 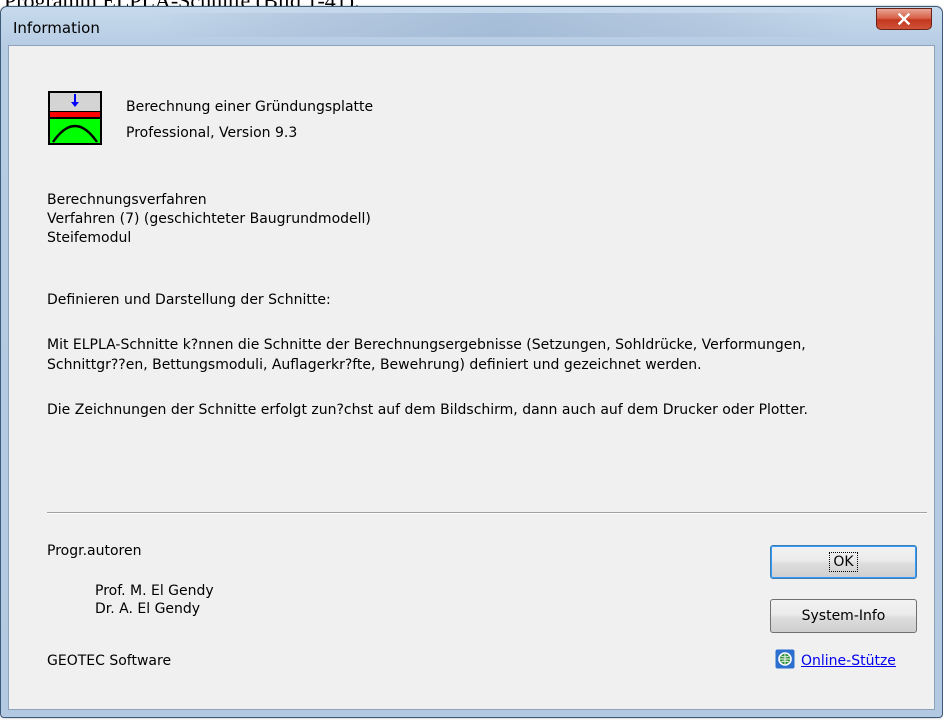 What do you see at coordinates (56, 28) in the screenshot?
I see `window-title: Information` at bounding box center [56, 28].